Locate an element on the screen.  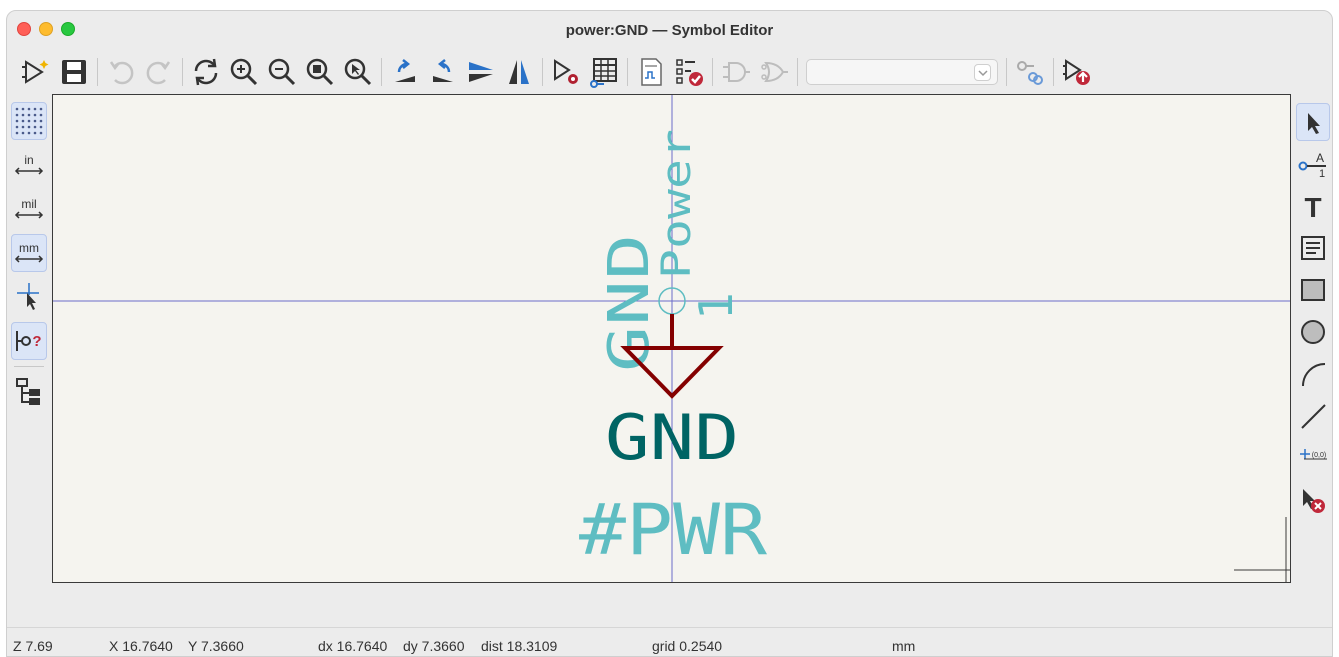
mirror-vertical-button is located at coordinates (481, 72).